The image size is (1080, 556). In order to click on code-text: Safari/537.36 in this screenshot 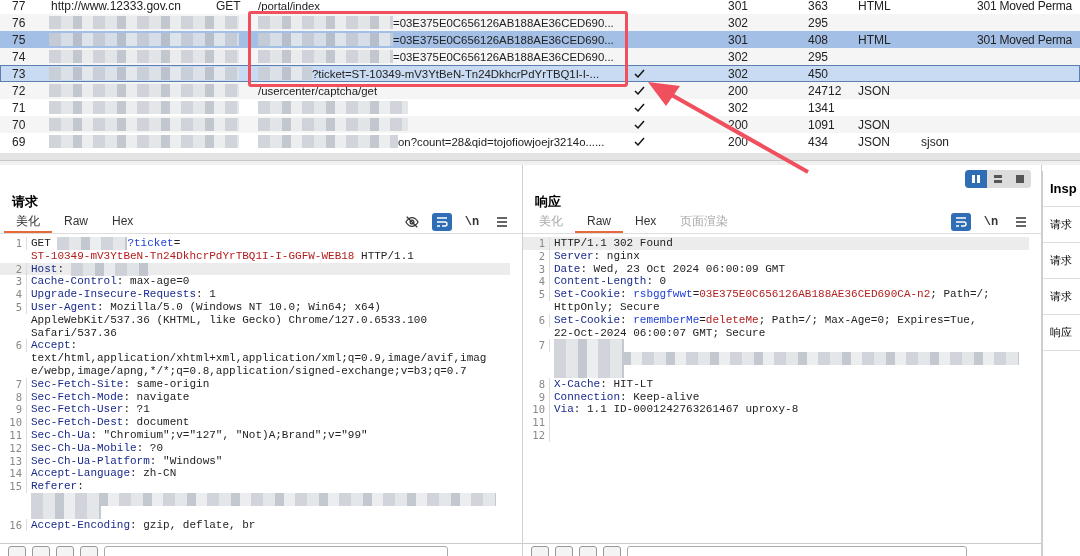, I will do `click(74, 333)`.